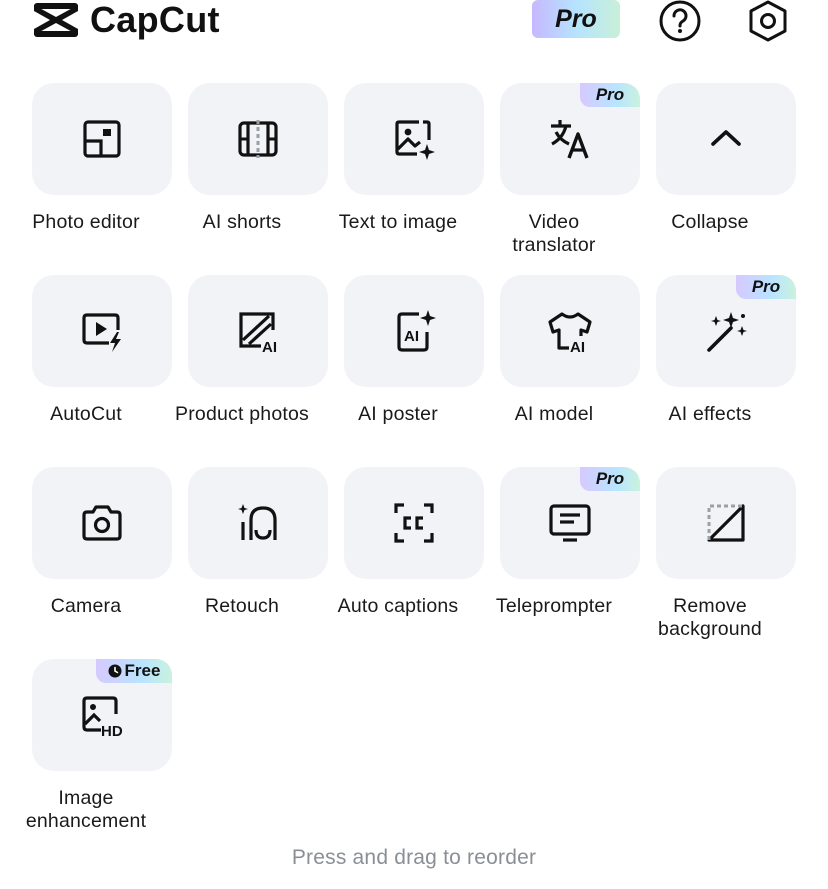 The height and width of the screenshot is (889, 828). I want to click on tool-label: Teleprompter, so click(554, 606).